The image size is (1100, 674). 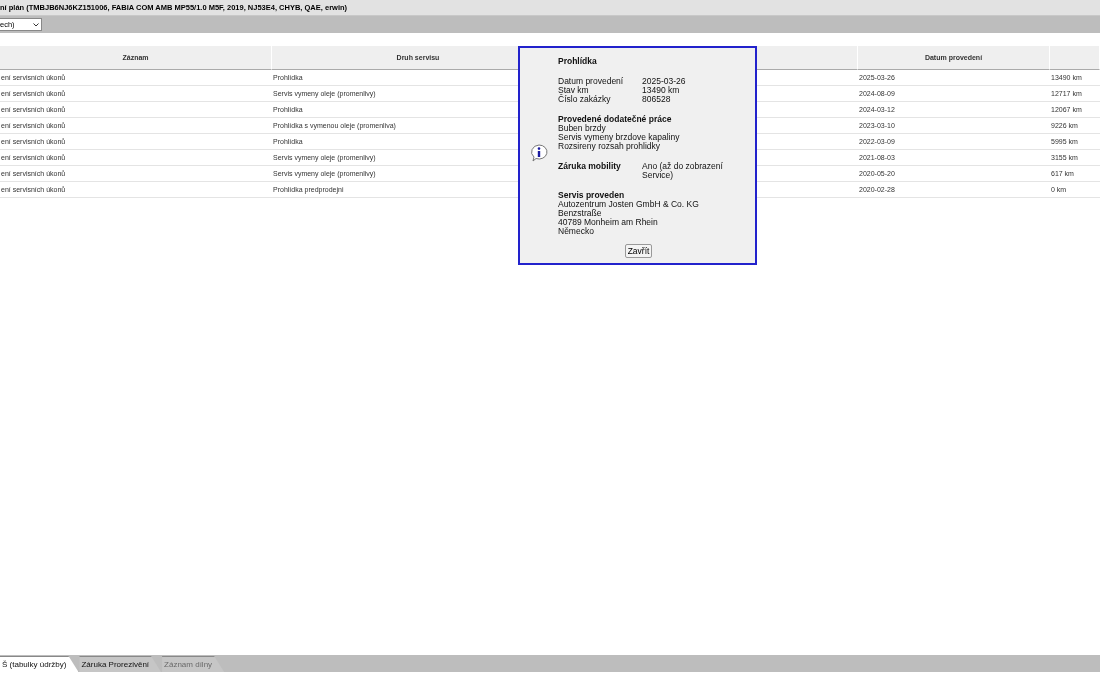 What do you see at coordinates (539, 153) in the screenshot?
I see `info-icon` at bounding box center [539, 153].